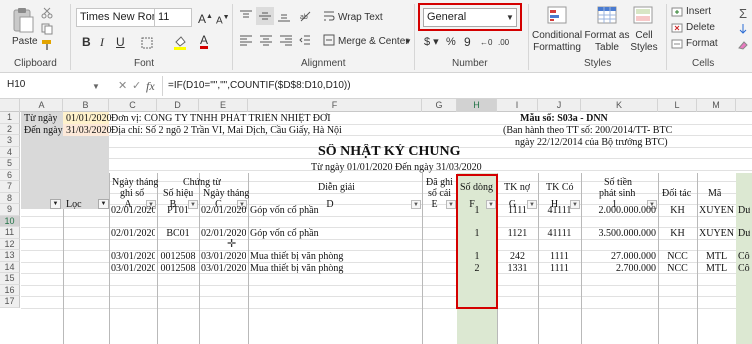 Image resolution: width=752 pixels, height=344 pixels. What do you see at coordinates (173, 17) in the screenshot?
I see `font-size-box: 11` at bounding box center [173, 17].